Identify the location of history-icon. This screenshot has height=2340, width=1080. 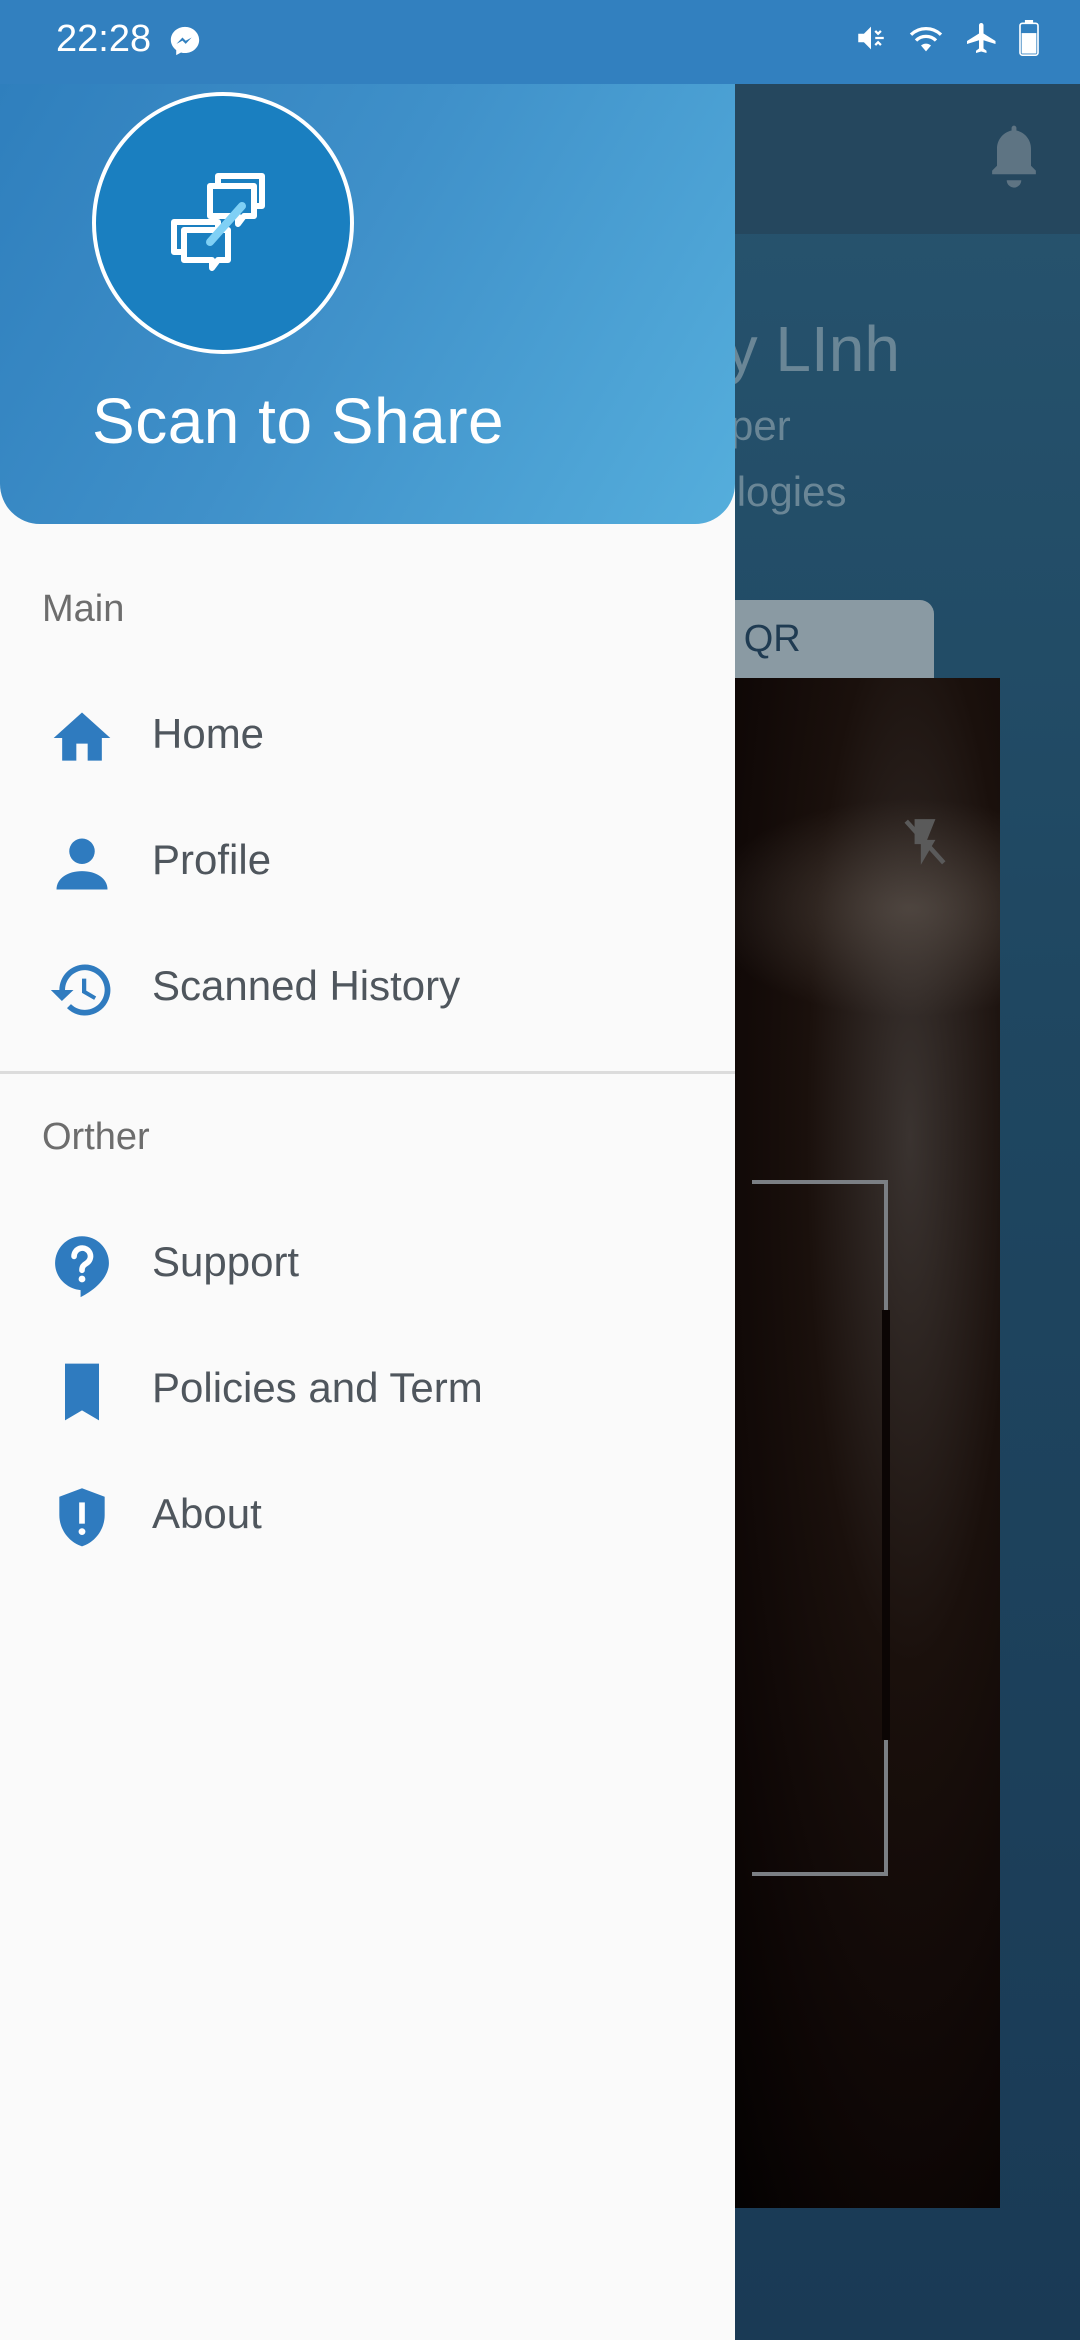
(80, 990).